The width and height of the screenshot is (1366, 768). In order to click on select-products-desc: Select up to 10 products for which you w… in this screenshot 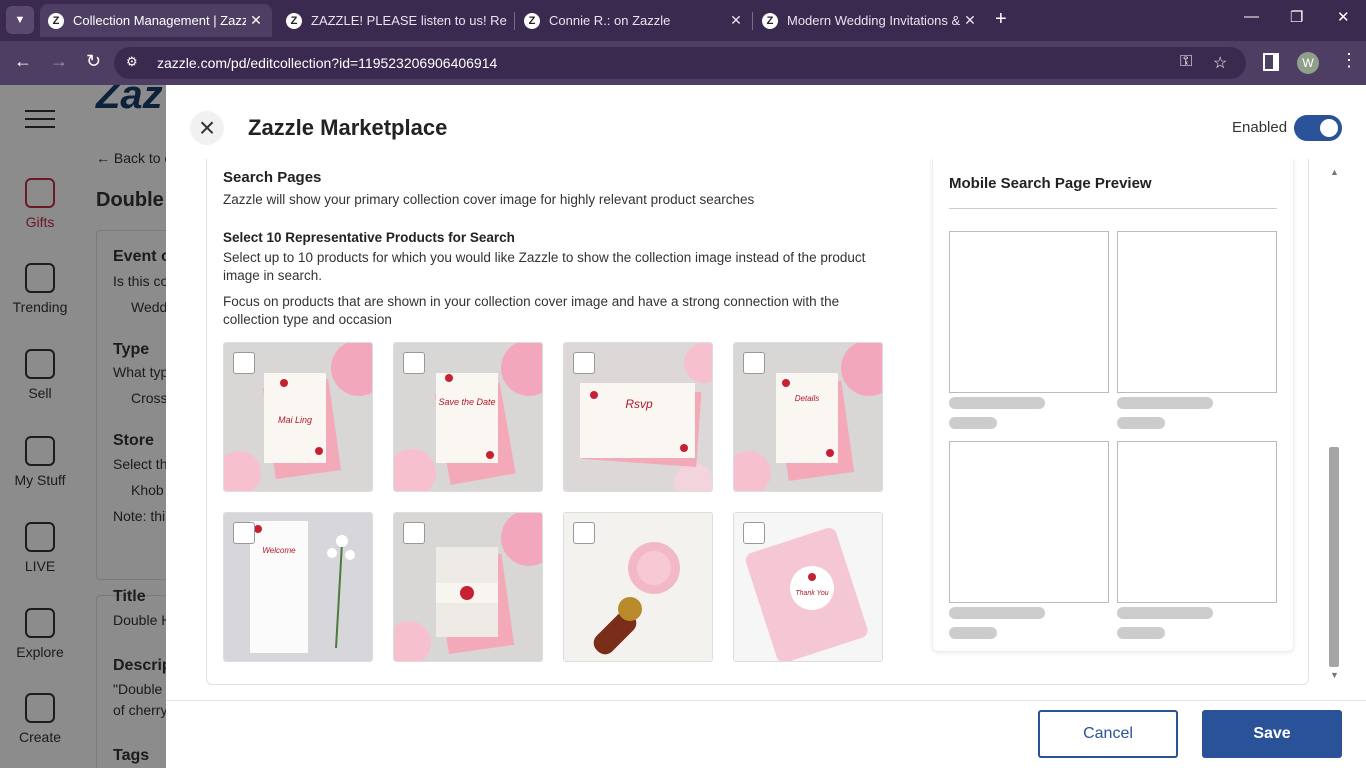, I will do `click(544, 266)`.